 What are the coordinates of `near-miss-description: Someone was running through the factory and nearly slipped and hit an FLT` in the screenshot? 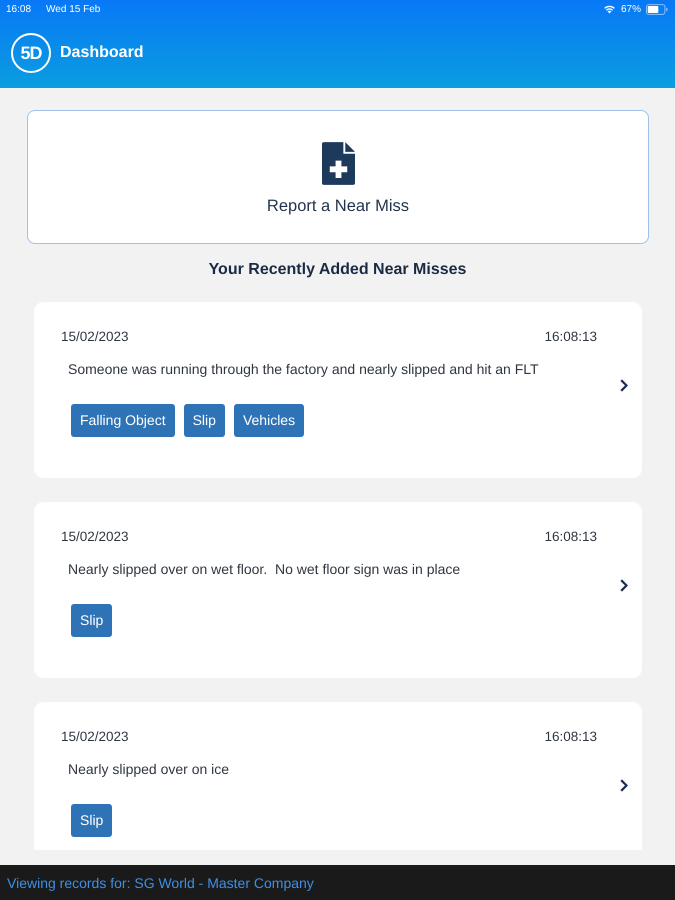 It's located at (304, 369).